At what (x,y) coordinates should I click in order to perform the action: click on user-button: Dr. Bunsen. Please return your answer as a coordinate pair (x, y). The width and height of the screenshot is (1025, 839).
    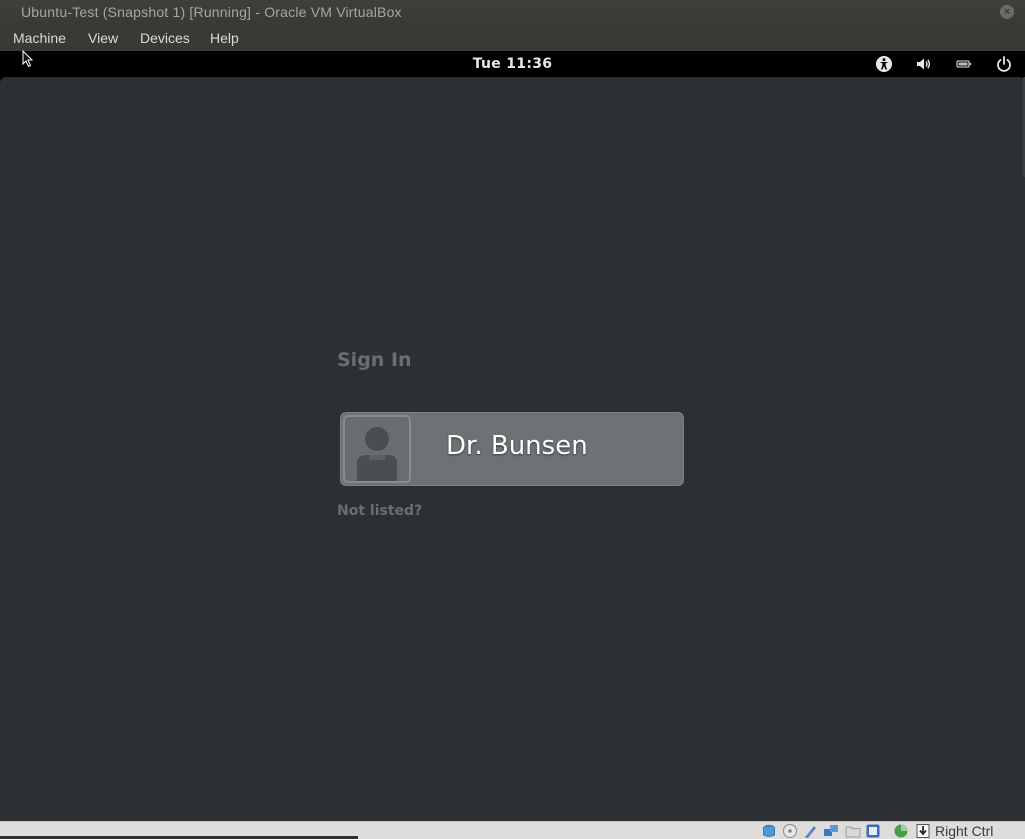
    Looking at the image, I should click on (512, 449).